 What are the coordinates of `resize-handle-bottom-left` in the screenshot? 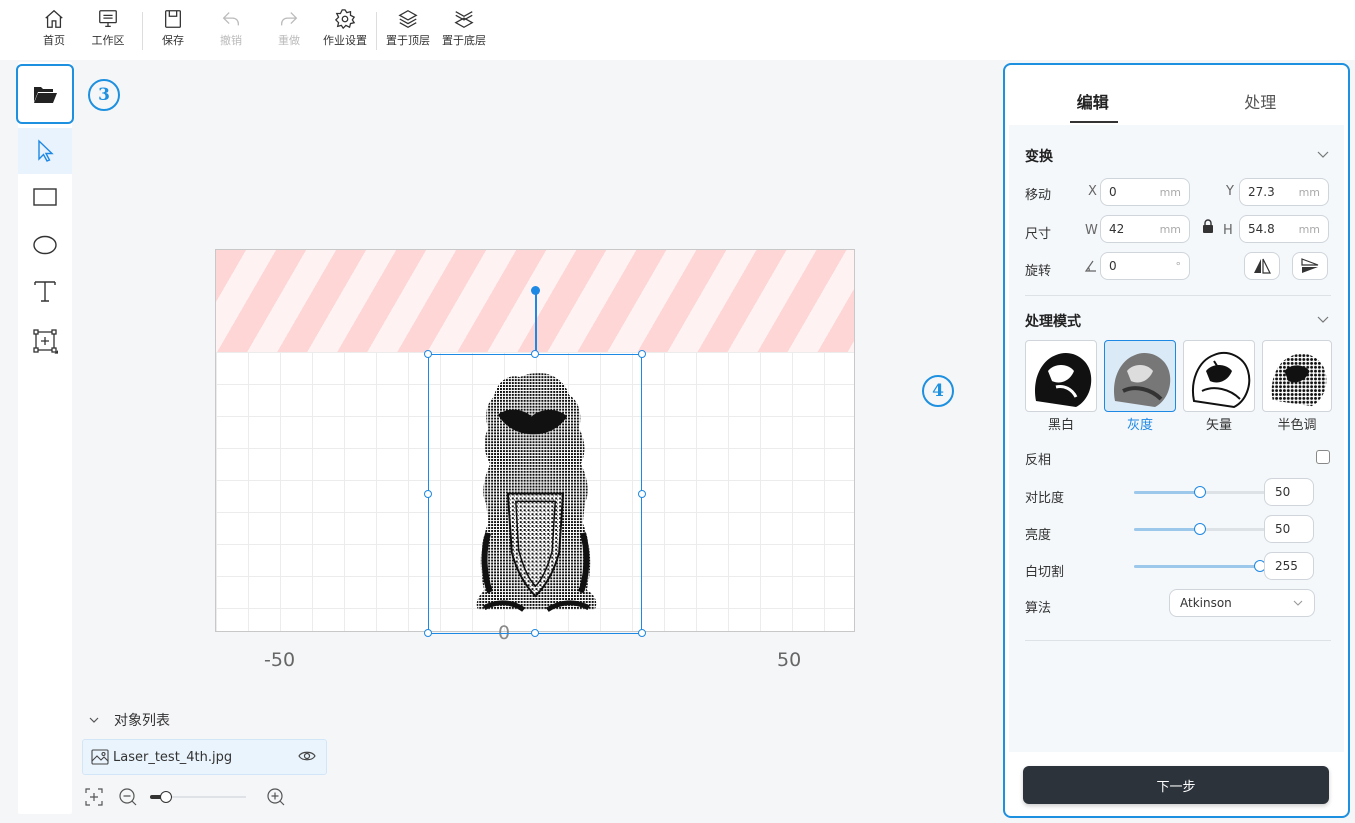 It's located at (428, 633).